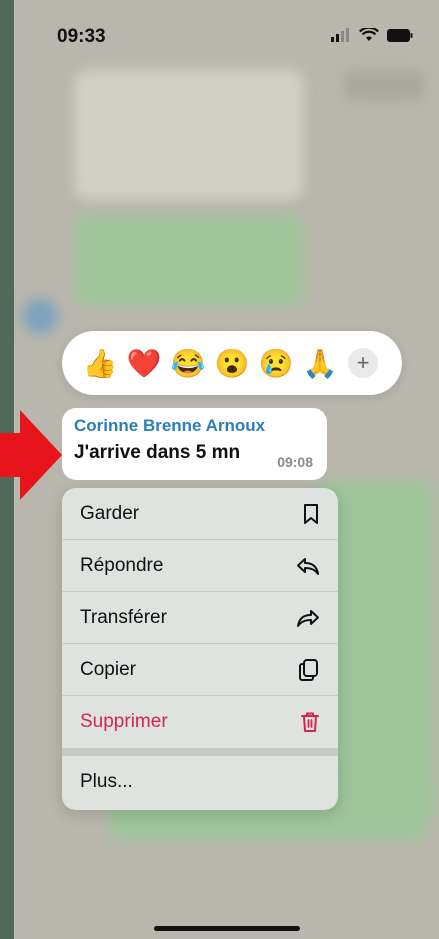  What do you see at coordinates (320, 363) in the screenshot?
I see `folded-hands-emoji: 🙏` at bounding box center [320, 363].